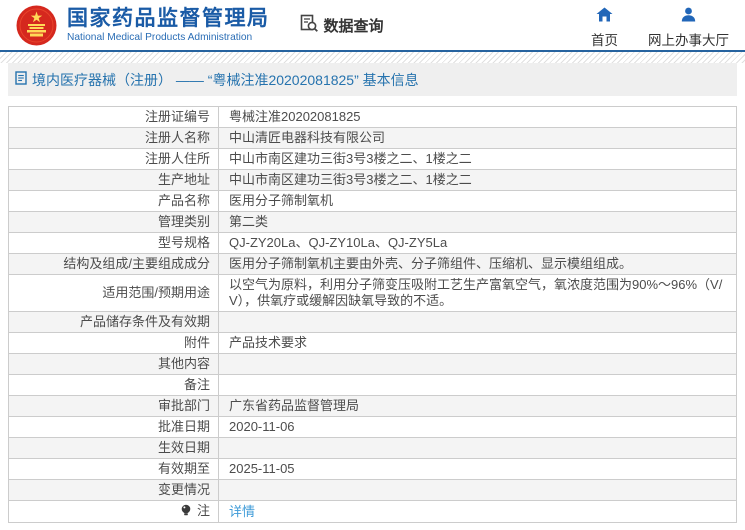  I want to click on row-value-text: 第二类, so click(249, 221).